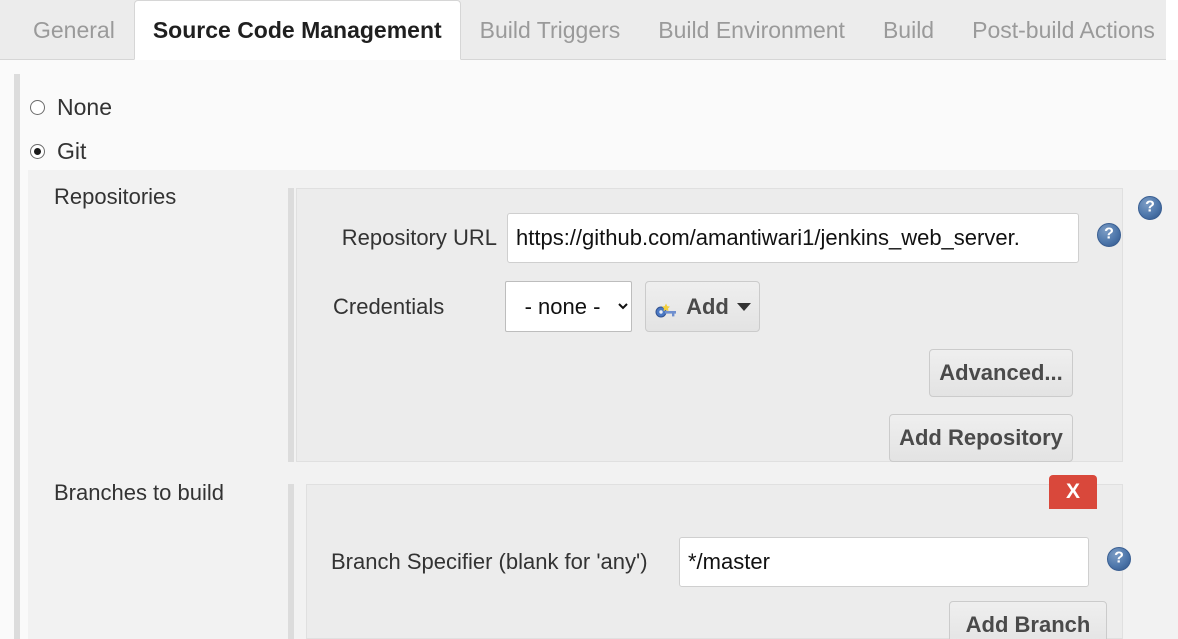 The height and width of the screenshot is (639, 1178). I want to click on radio-git-label: Git, so click(72, 151).